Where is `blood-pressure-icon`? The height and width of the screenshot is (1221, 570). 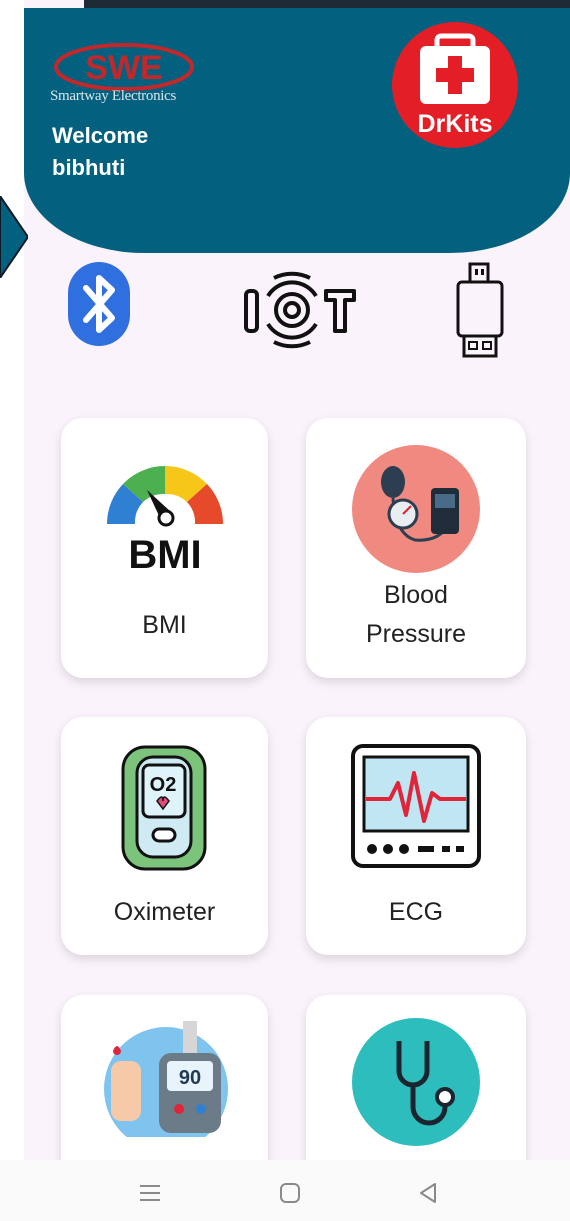 blood-pressure-icon is located at coordinates (416, 509).